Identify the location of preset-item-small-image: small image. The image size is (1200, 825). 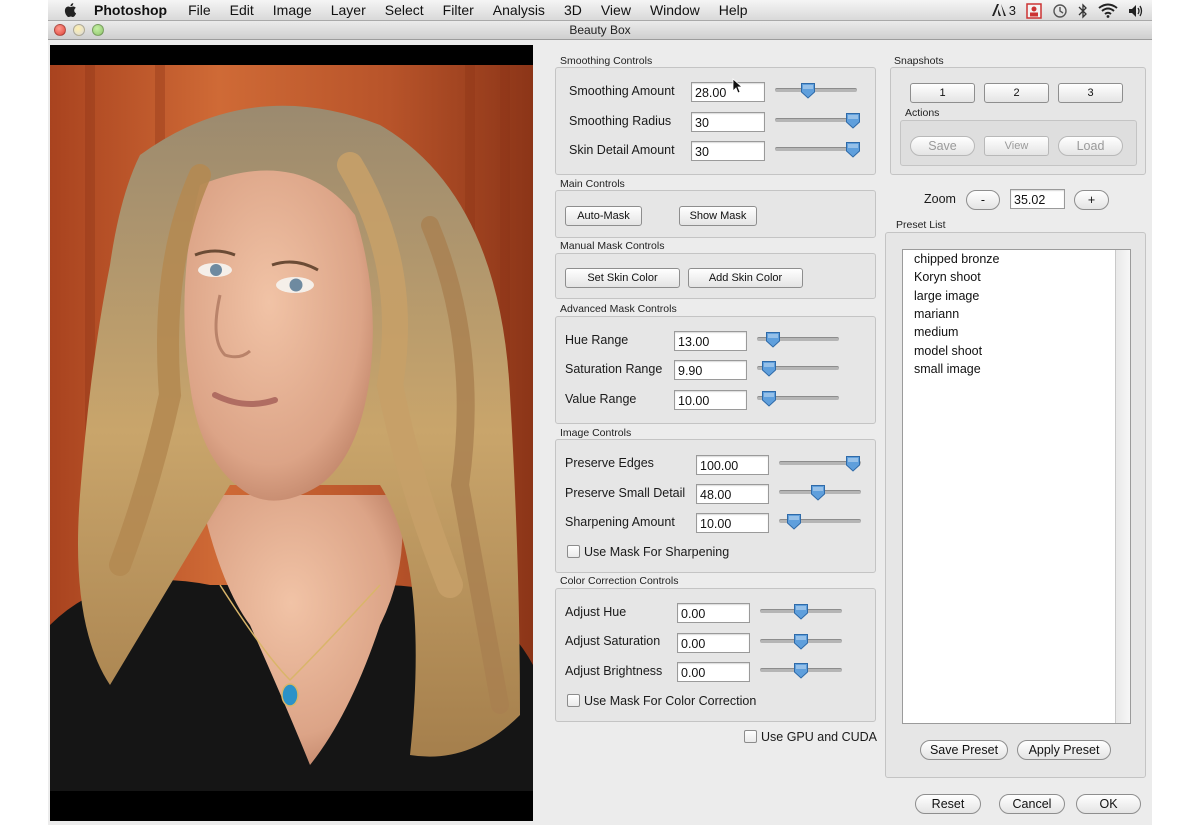
(947, 369).